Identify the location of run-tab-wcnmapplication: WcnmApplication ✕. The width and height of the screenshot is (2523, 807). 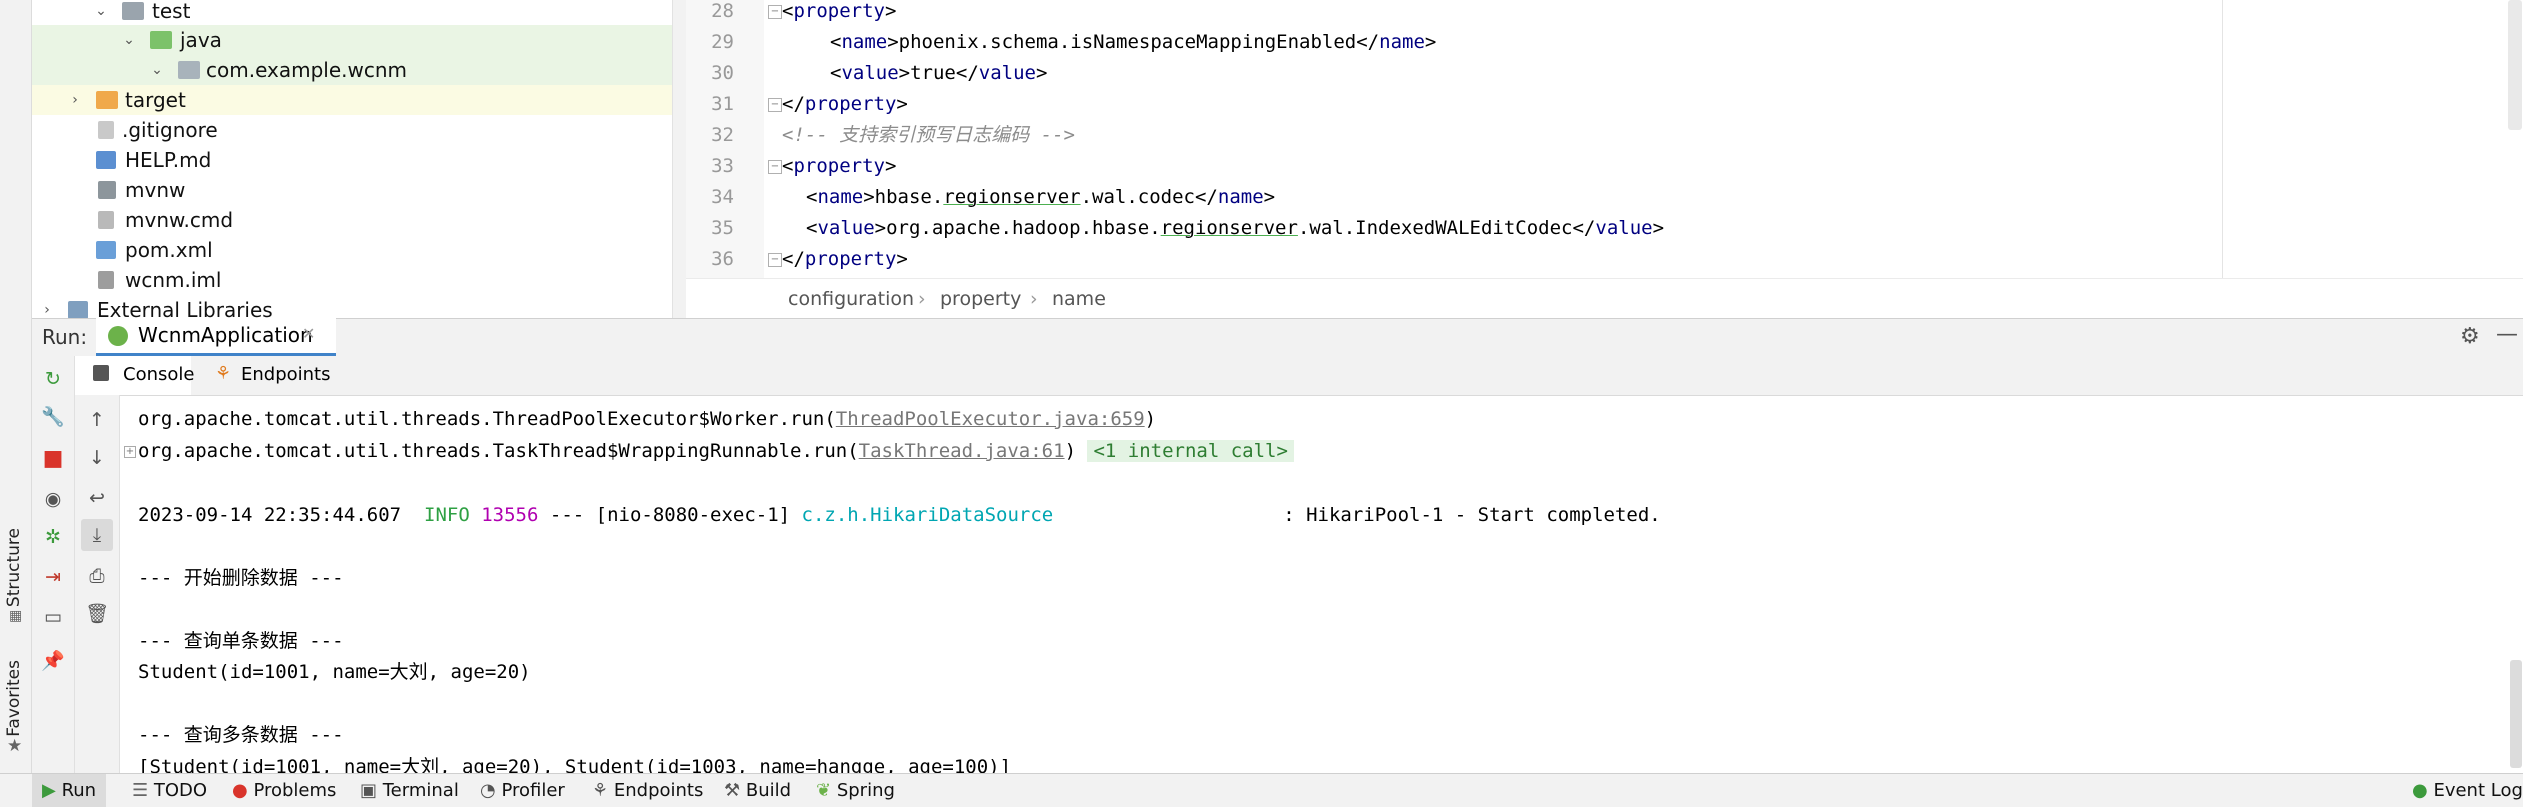
(216, 337).